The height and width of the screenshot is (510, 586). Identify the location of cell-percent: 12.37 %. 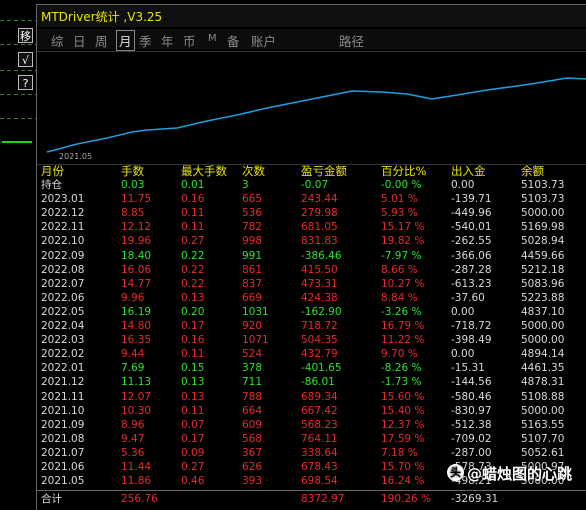
(403, 424).